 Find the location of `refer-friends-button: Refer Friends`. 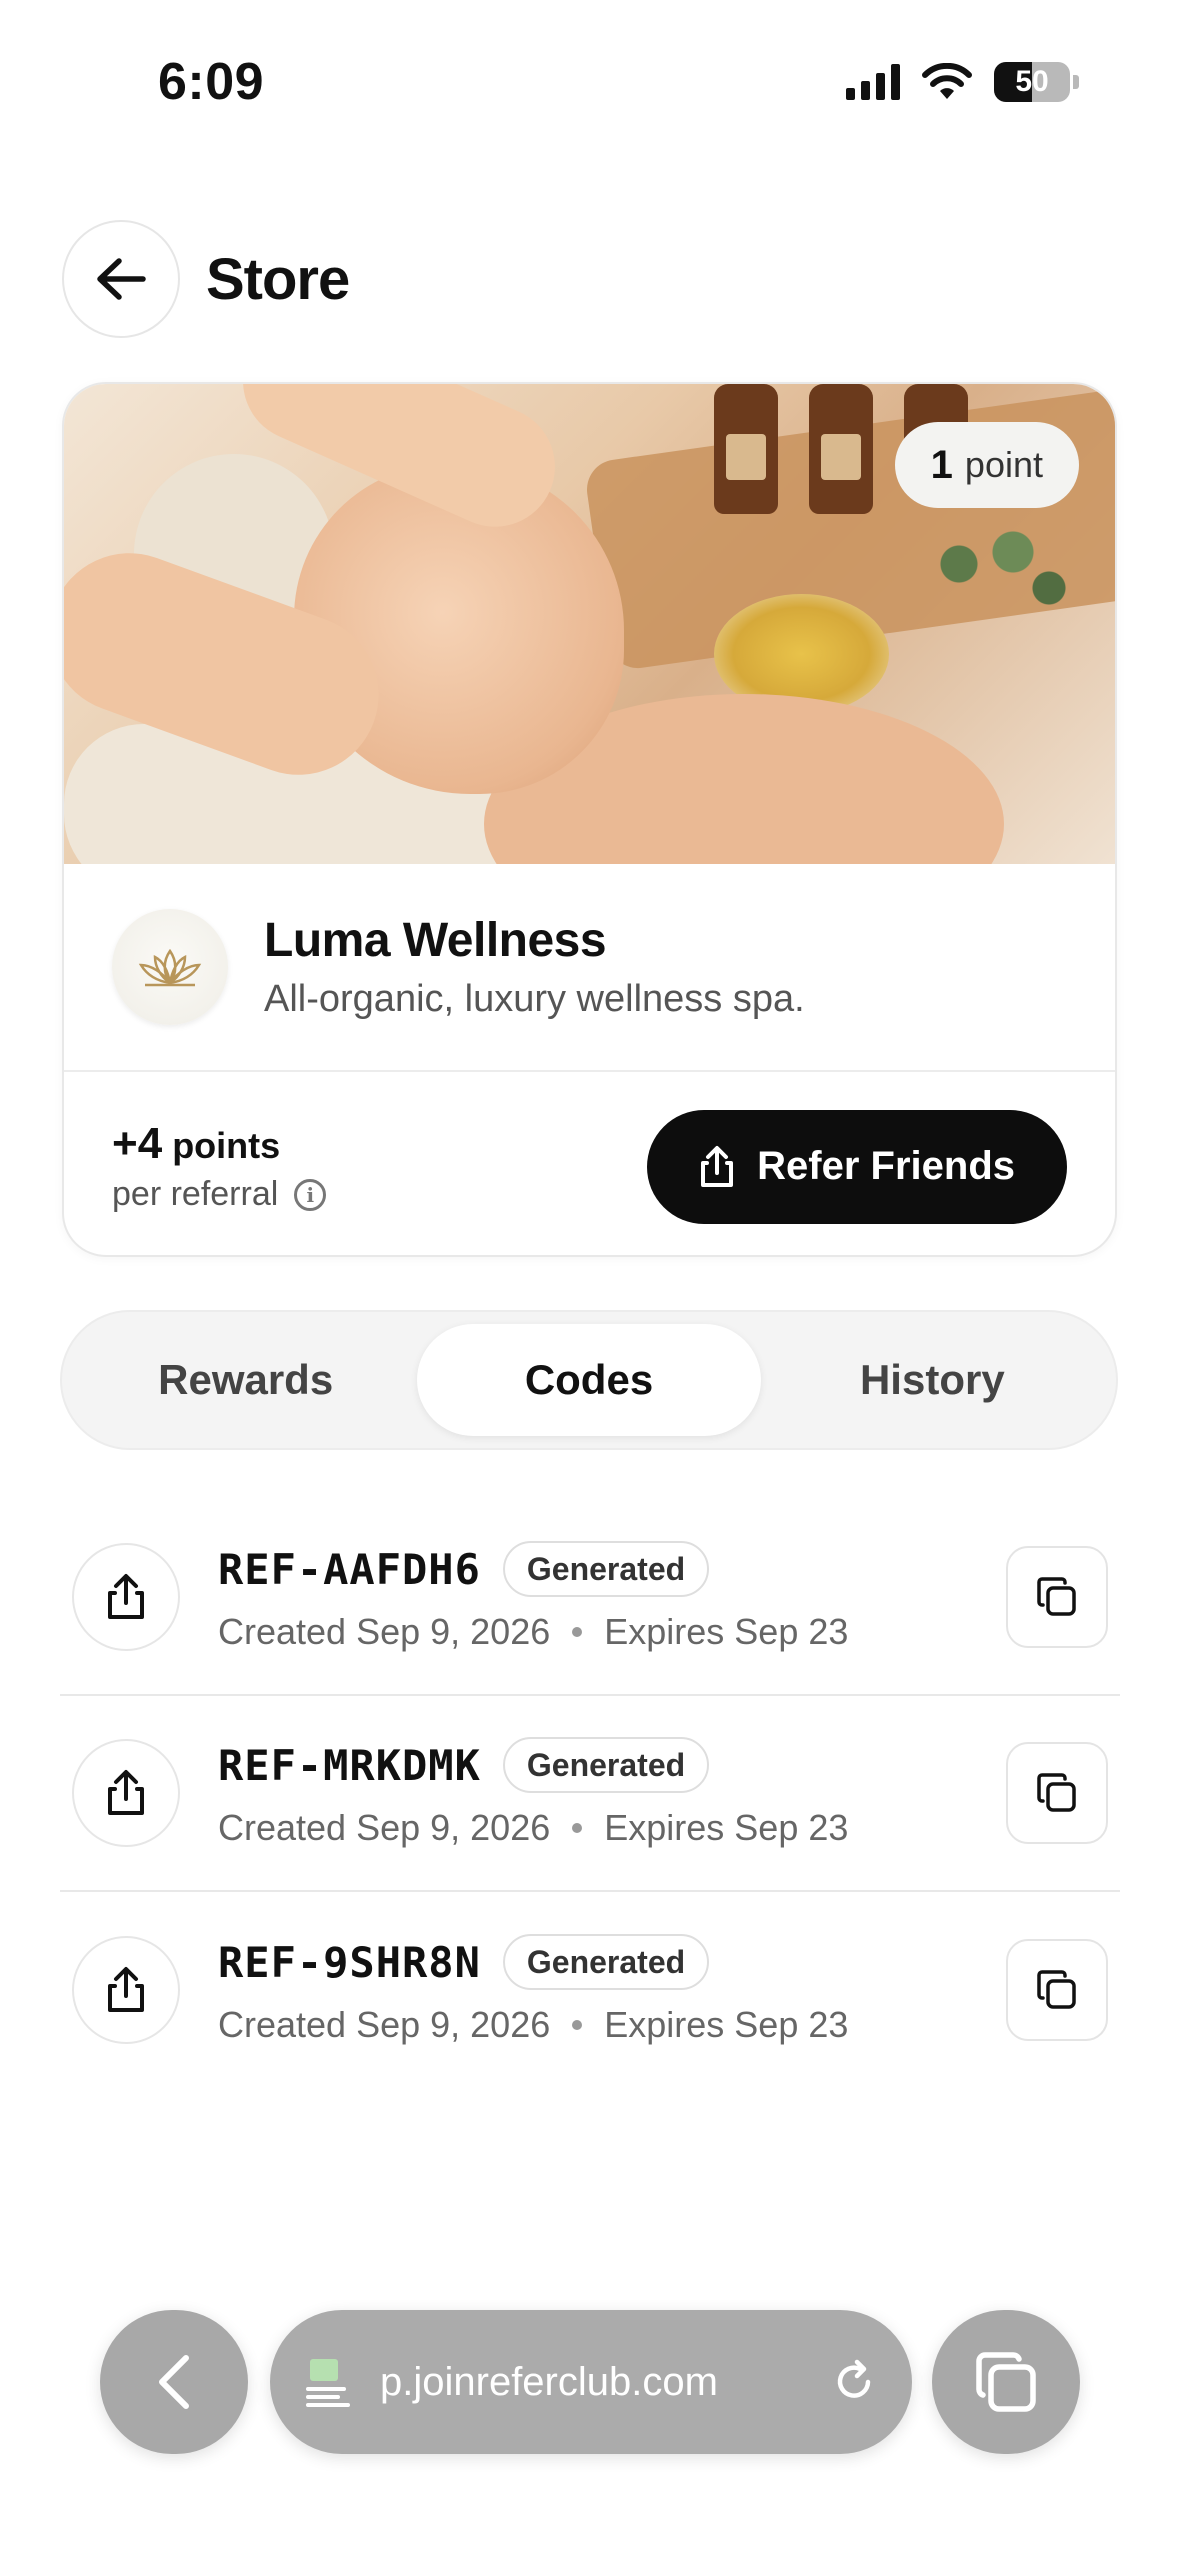

refer-friends-button: Refer Friends is located at coordinates (857, 1166).